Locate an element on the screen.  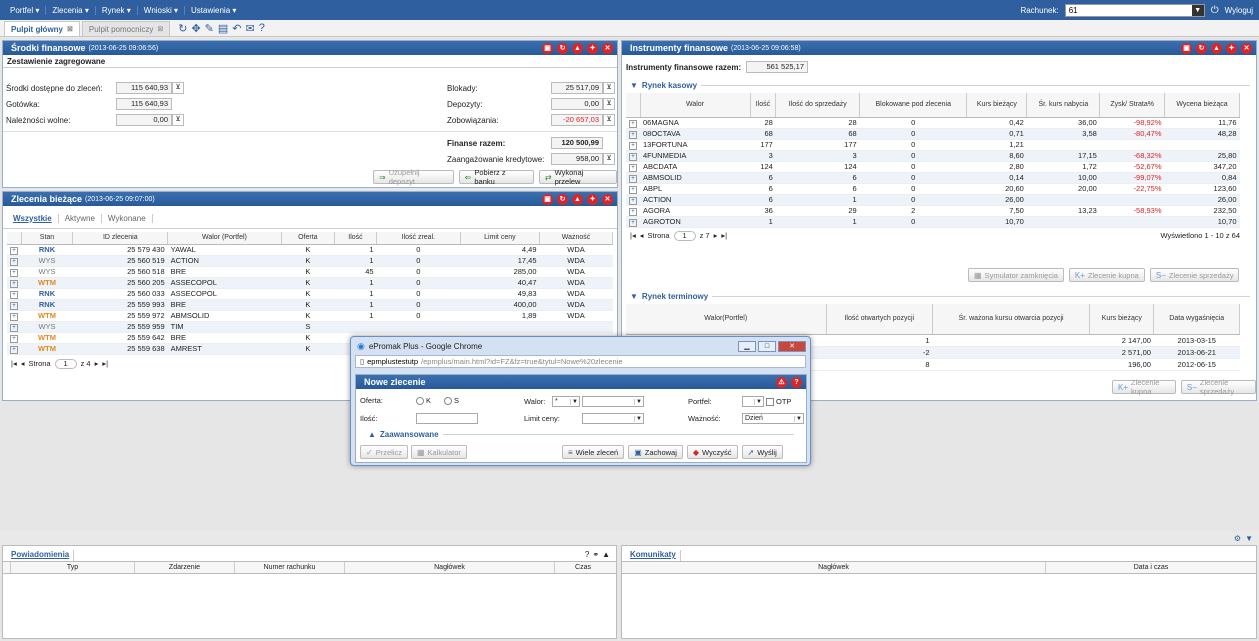
make-transfer-button: ⇄ Wykonaj przelew is located at coordinates (577, 177).